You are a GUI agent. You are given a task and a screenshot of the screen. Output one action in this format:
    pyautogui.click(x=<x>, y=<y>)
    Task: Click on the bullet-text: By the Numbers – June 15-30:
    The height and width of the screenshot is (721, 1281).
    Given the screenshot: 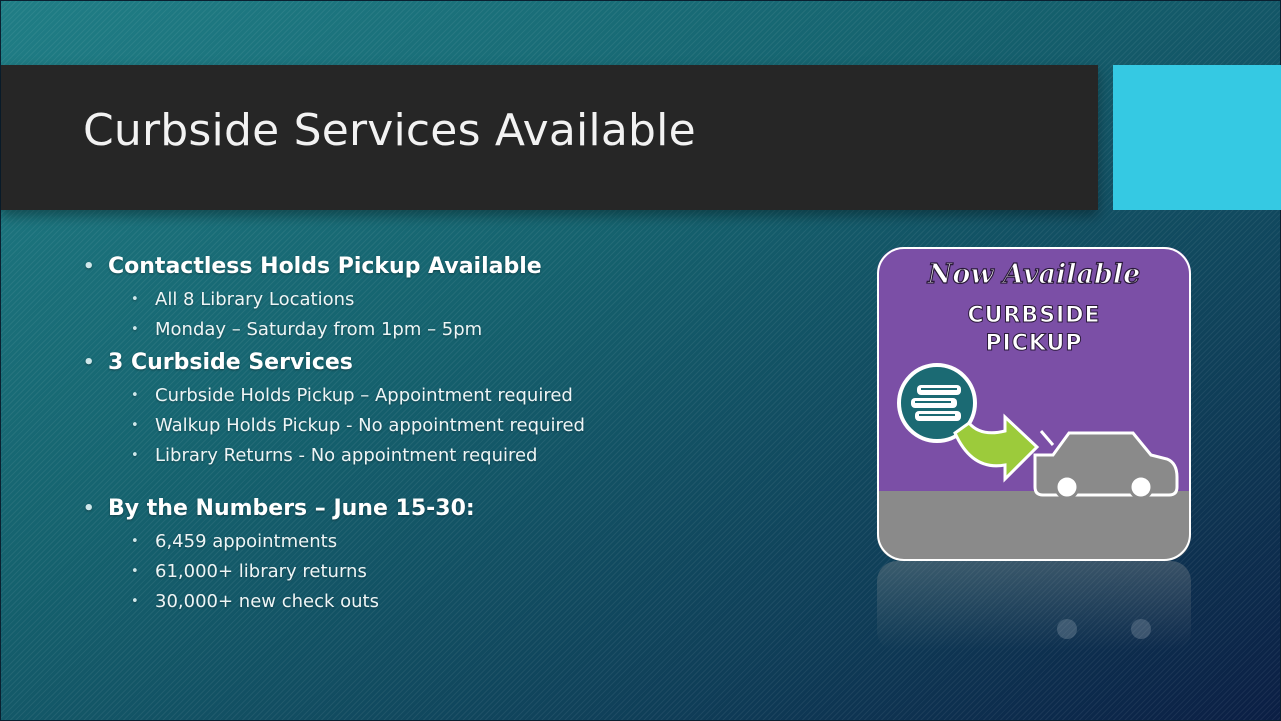 What is the action you would take?
    pyautogui.click(x=291, y=508)
    